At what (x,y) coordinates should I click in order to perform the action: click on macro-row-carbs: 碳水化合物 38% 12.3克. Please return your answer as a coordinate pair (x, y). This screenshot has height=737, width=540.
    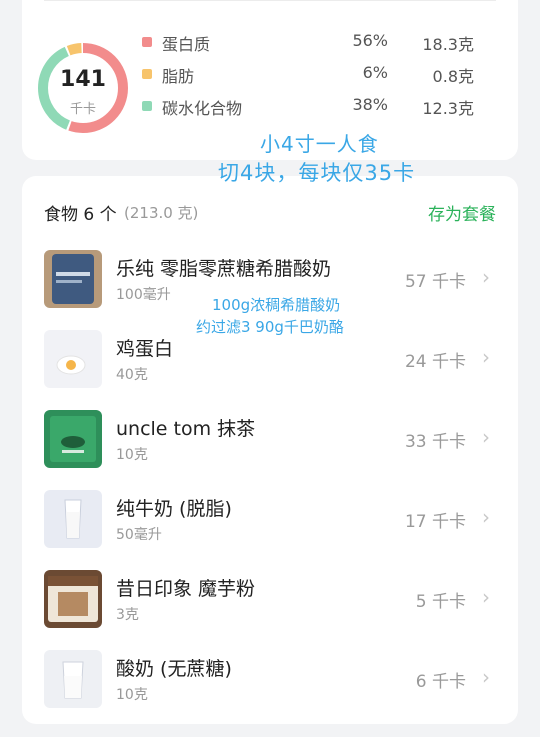
    Looking at the image, I should click on (308, 106).